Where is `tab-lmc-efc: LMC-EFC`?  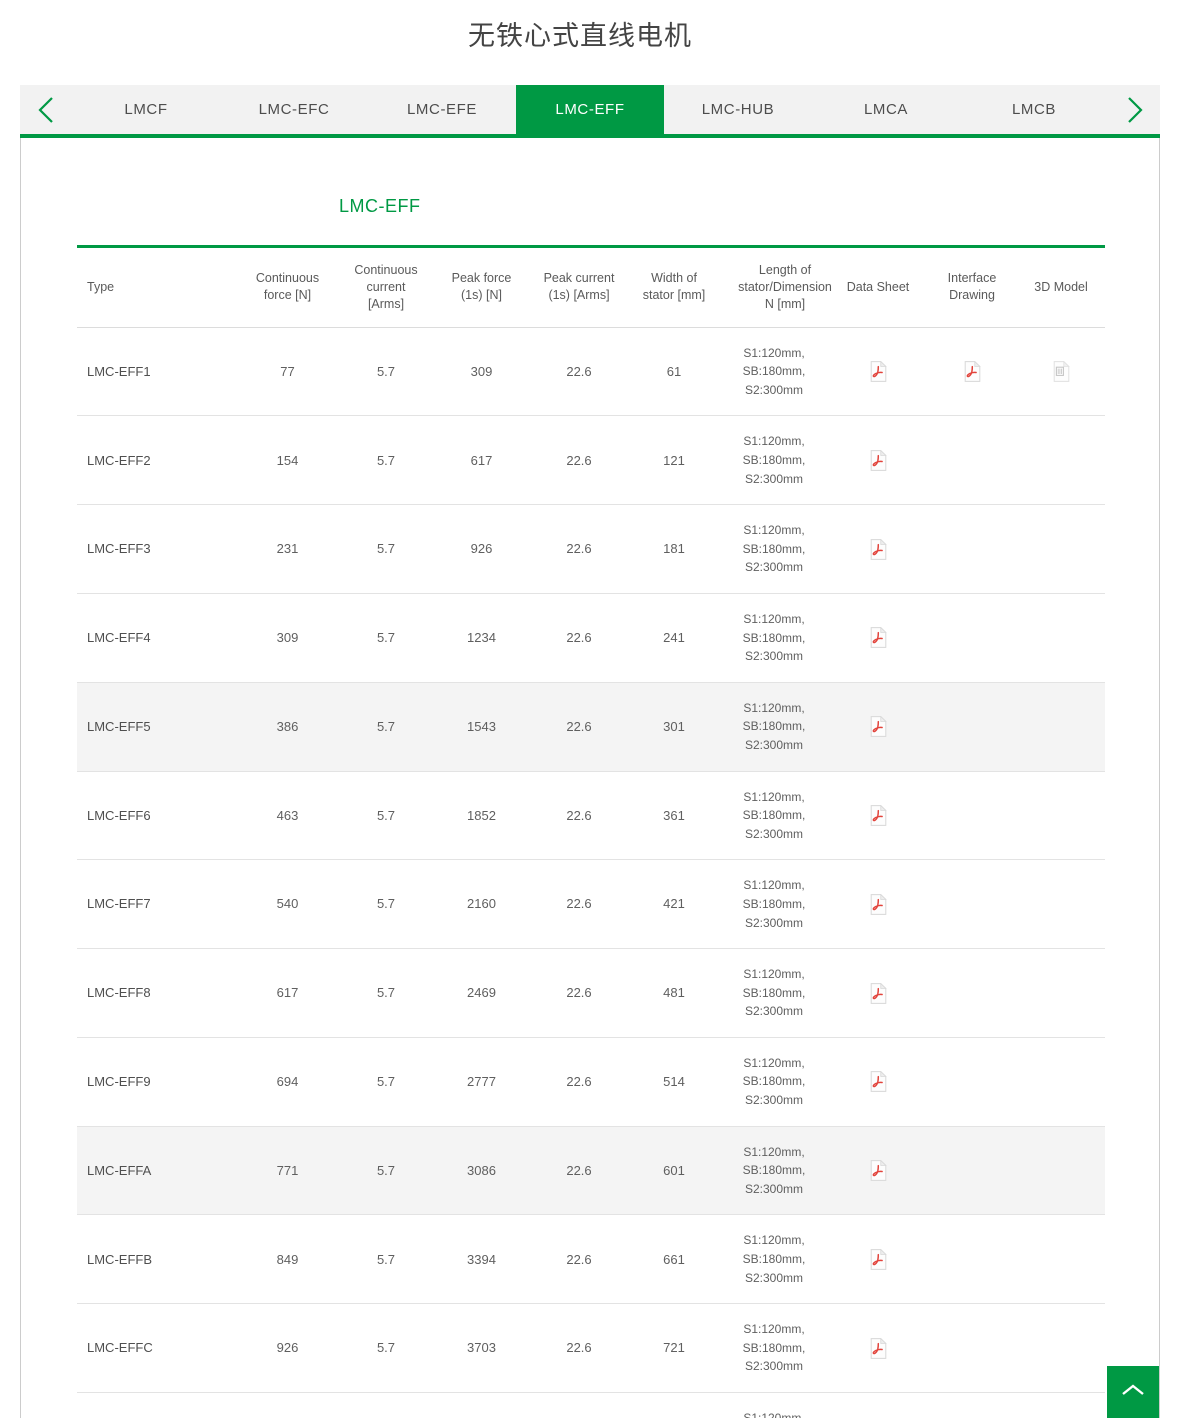
tab-lmc-efc: LMC-EFC is located at coordinates (294, 109).